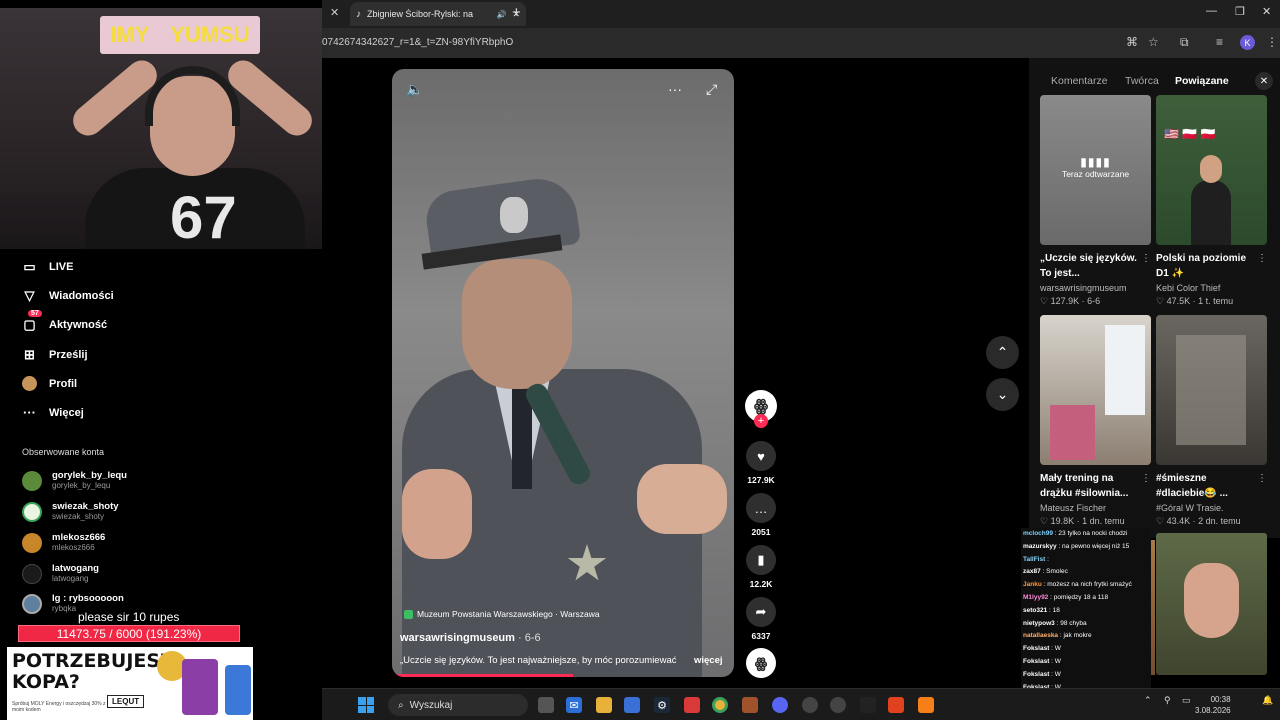  I want to click on account-avatar, so click(32, 603).